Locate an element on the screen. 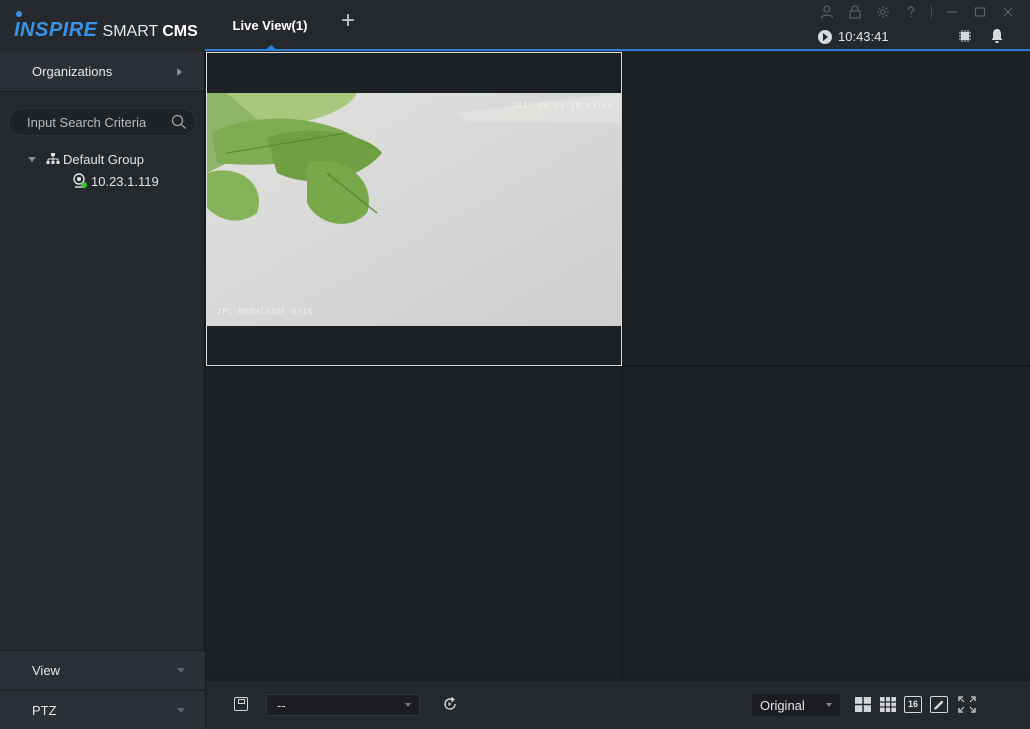 Image resolution: width=1030 pixels, height=729 pixels. logo-smart: SMART is located at coordinates (130, 31).